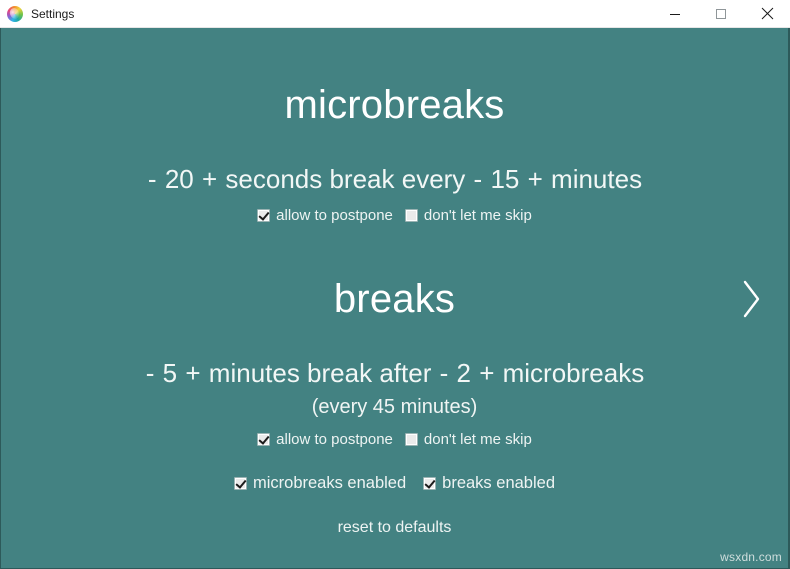 The height and width of the screenshot is (569, 790). I want to click on microbreaks-options-row: allow to postpone don't let me skip, so click(394, 215).